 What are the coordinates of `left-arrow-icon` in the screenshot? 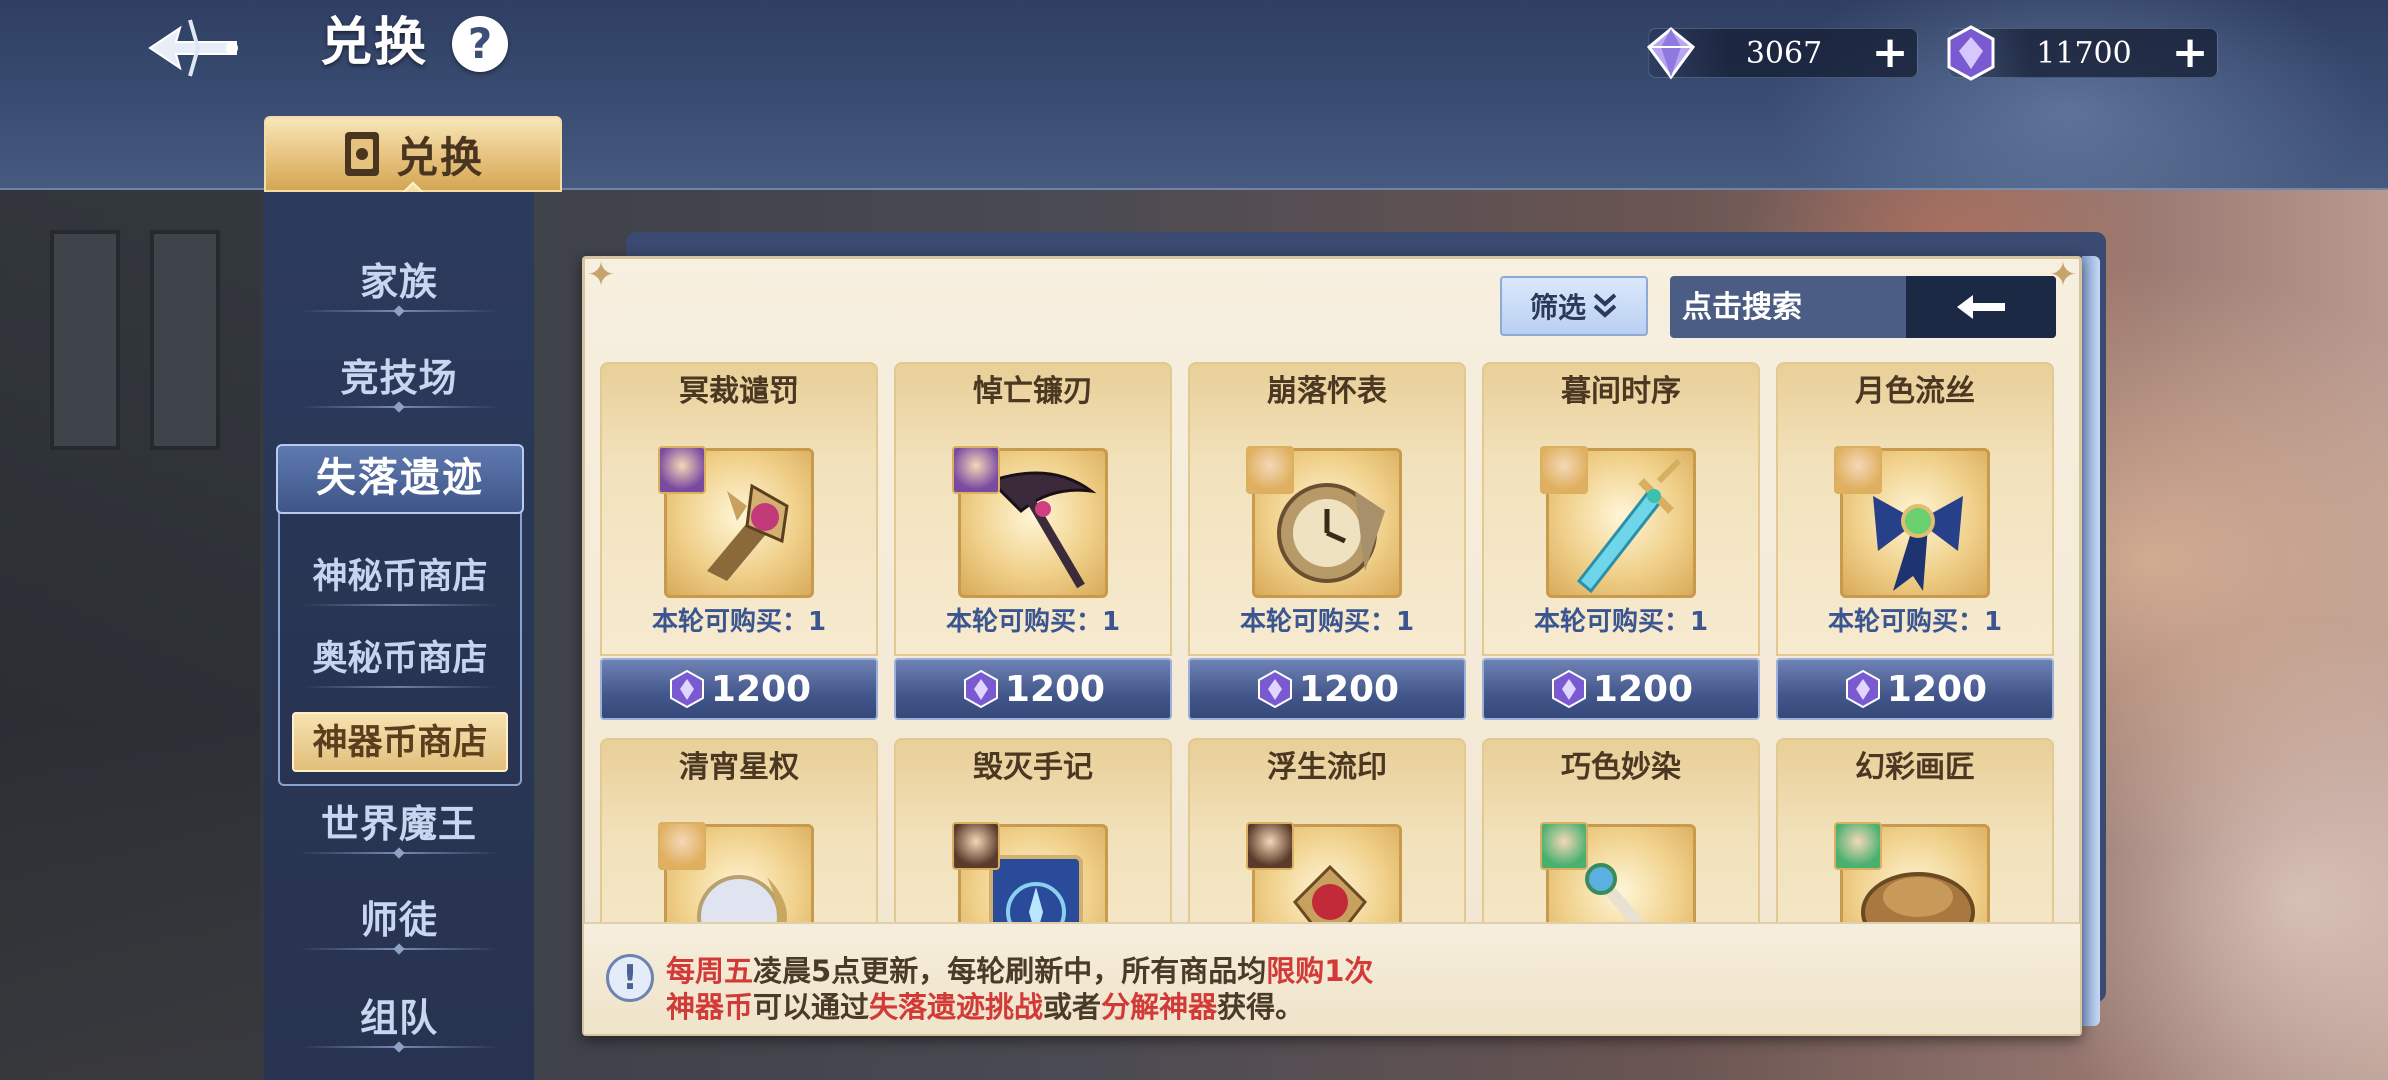 It's located at (1981, 307).